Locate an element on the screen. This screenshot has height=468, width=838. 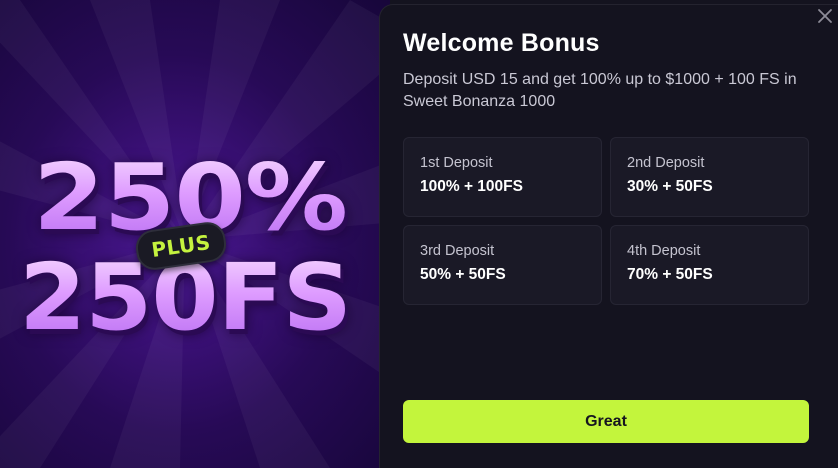
plus-badge-label: PLUS is located at coordinates (181, 246).